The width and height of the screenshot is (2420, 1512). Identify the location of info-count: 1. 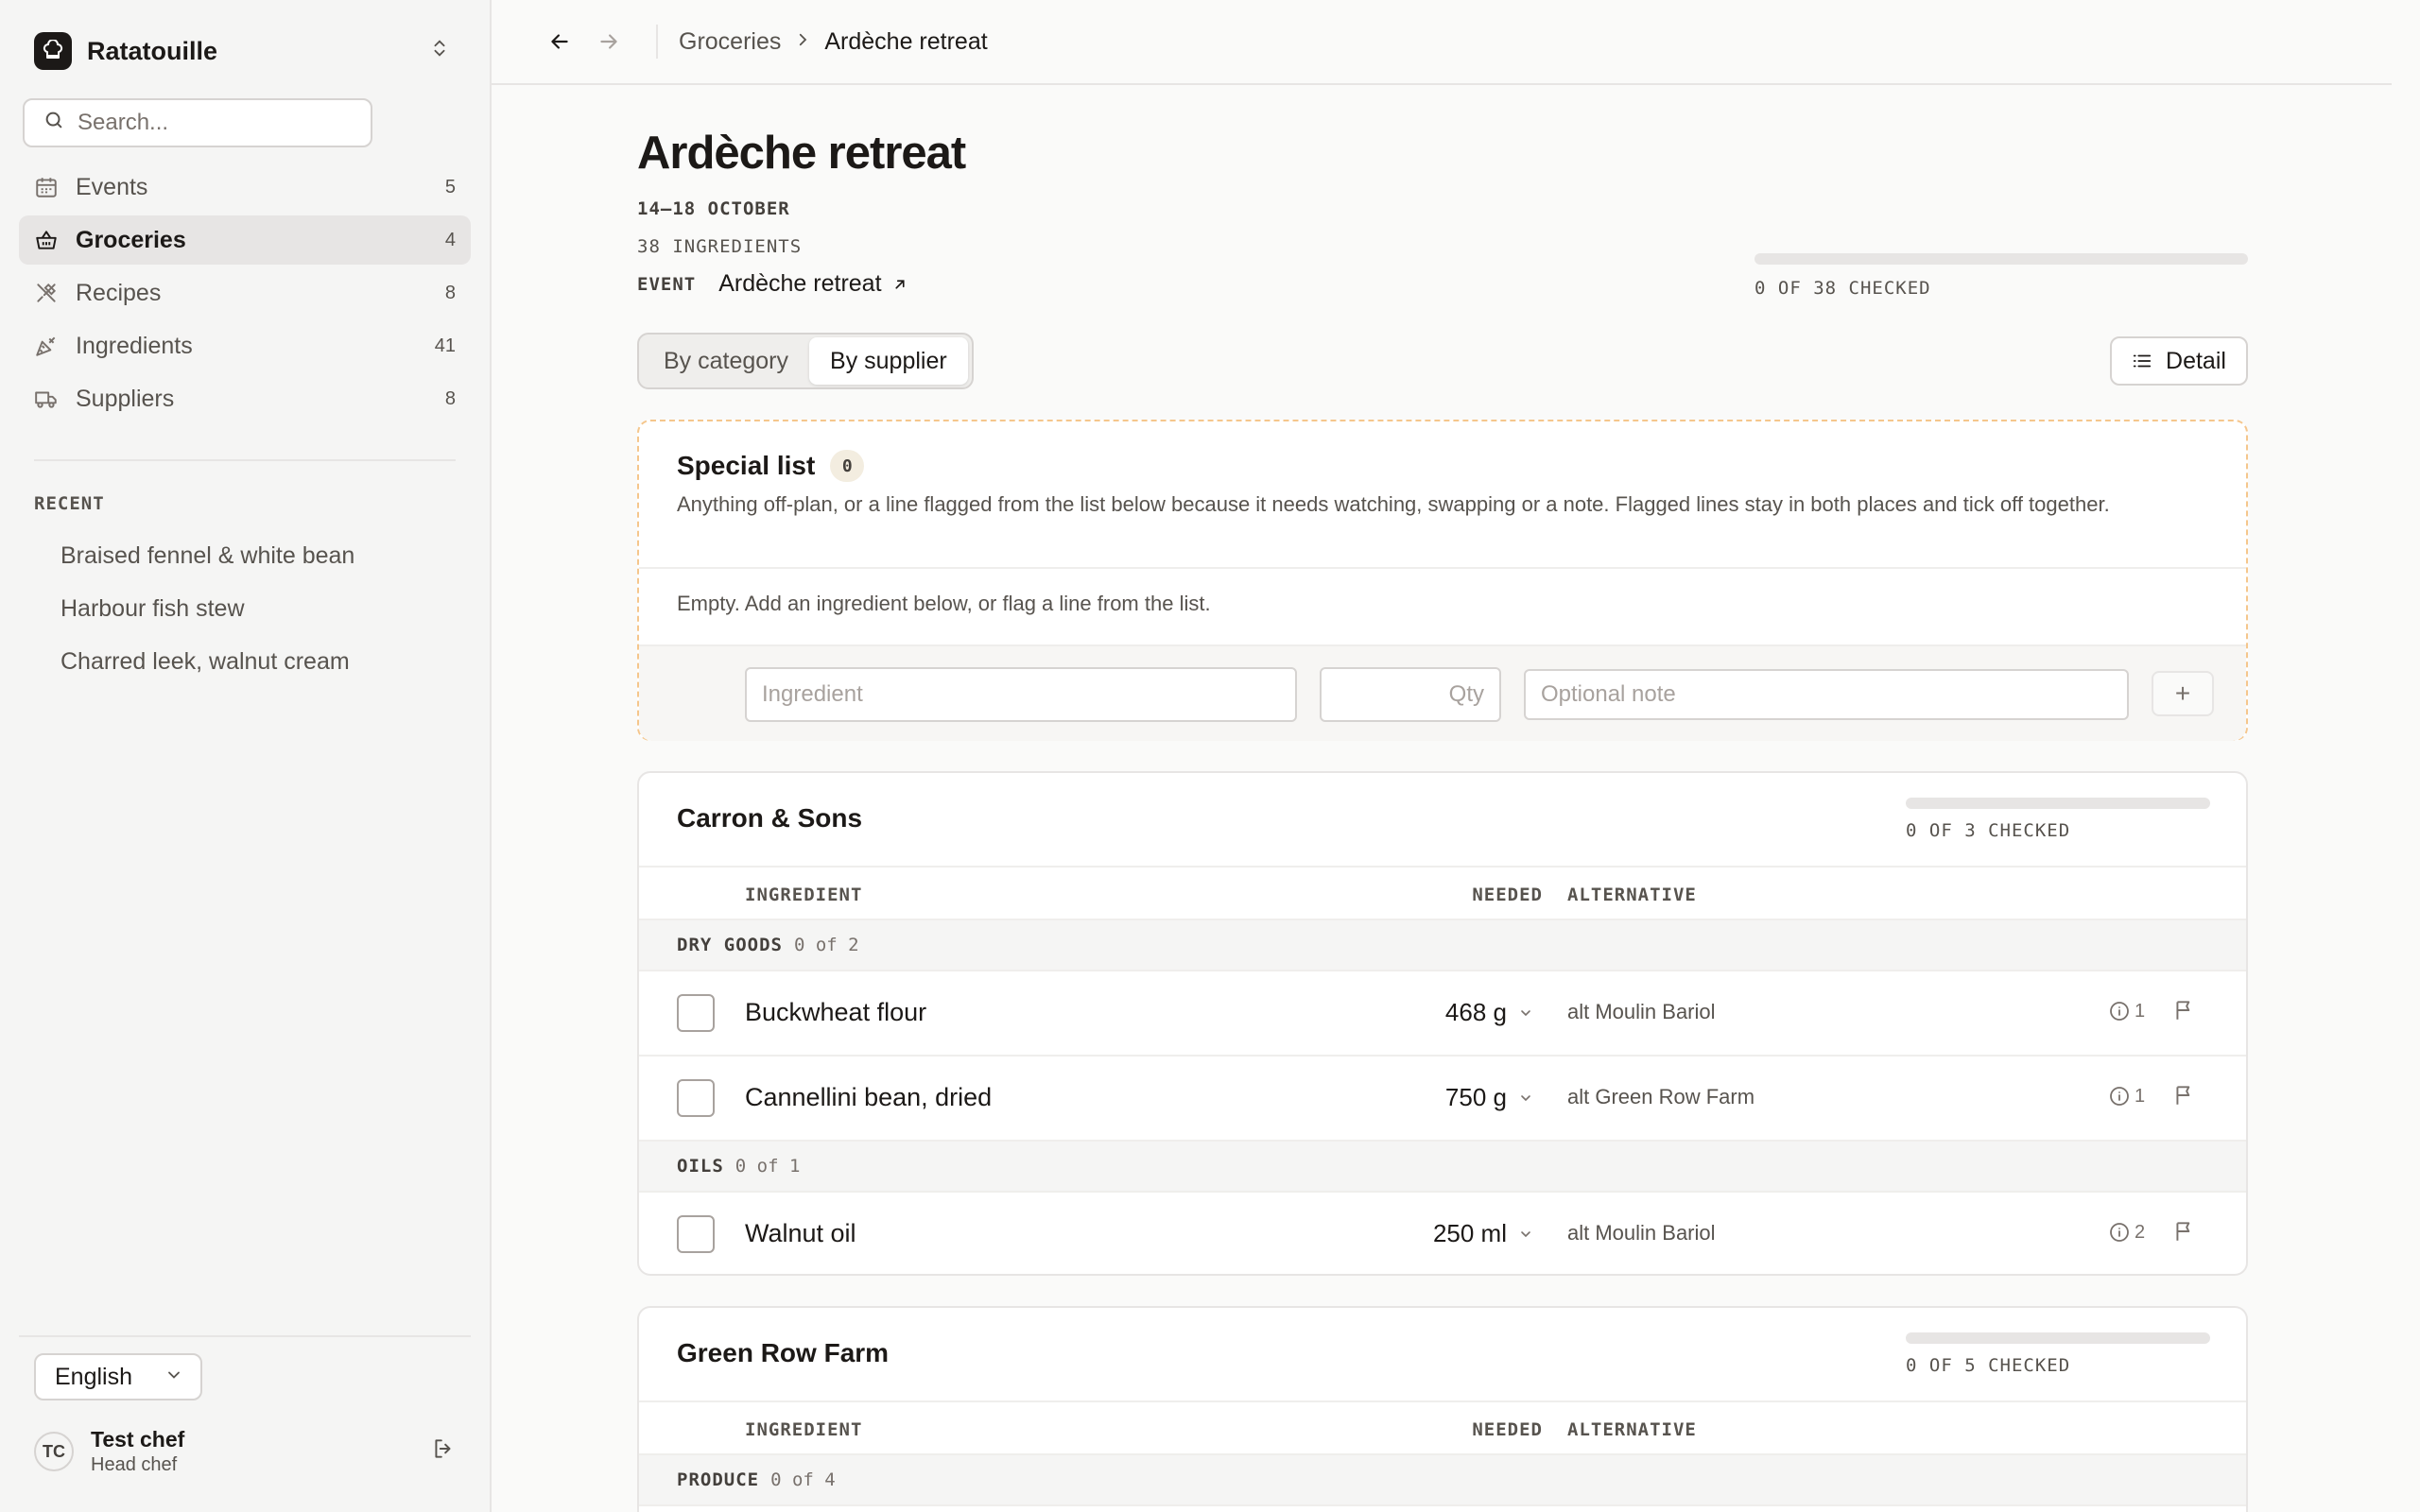
(2140, 1011).